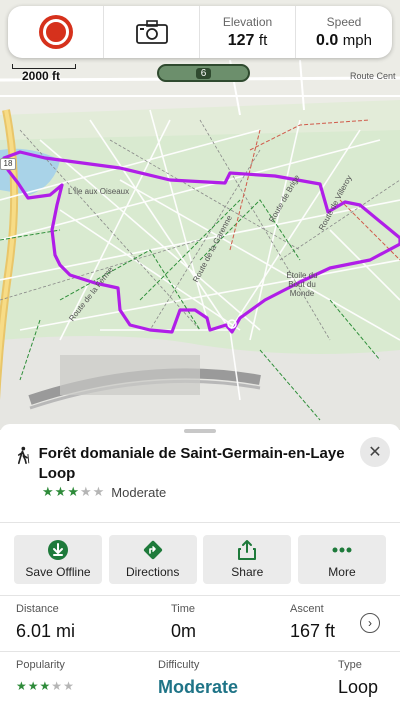  What do you see at coordinates (341, 559) in the screenshot?
I see `more-button: More` at bounding box center [341, 559].